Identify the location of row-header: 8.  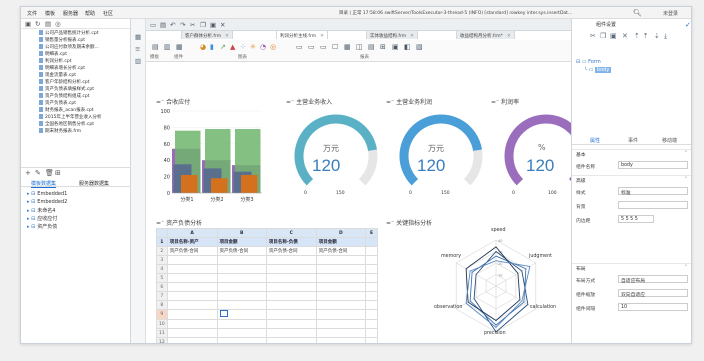
(162, 305).